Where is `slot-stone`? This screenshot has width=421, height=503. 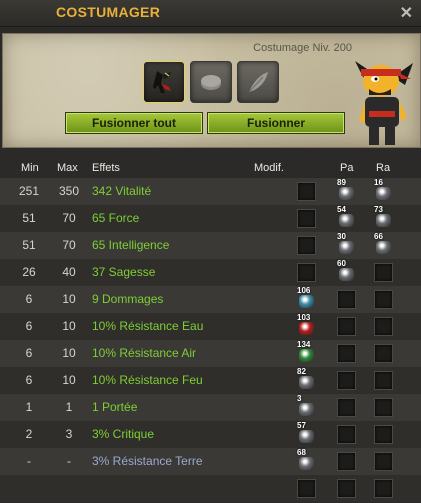 slot-stone is located at coordinates (211, 82).